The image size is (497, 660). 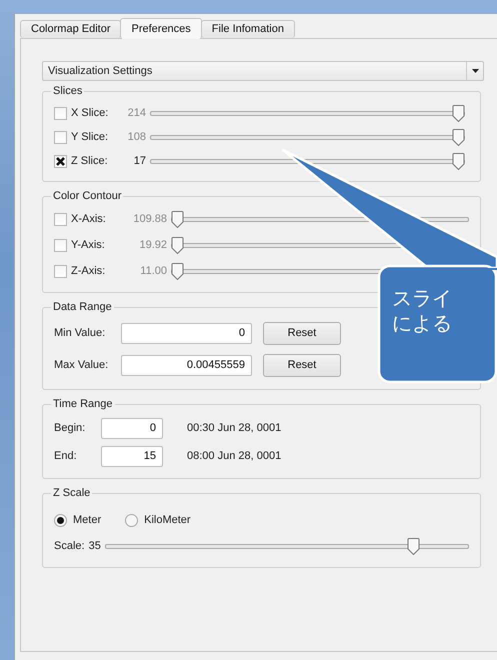 I want to click on slider-value: 108, so click(x=136, y=137).